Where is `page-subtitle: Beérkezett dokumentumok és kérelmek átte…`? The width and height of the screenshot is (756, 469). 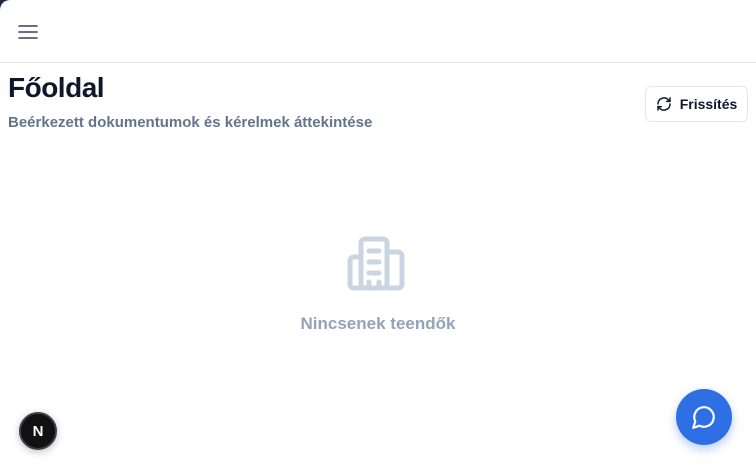
page-subtitle: Beérkezett dokumentumok és kérelmek átte… is located at coordinates (190, 122).